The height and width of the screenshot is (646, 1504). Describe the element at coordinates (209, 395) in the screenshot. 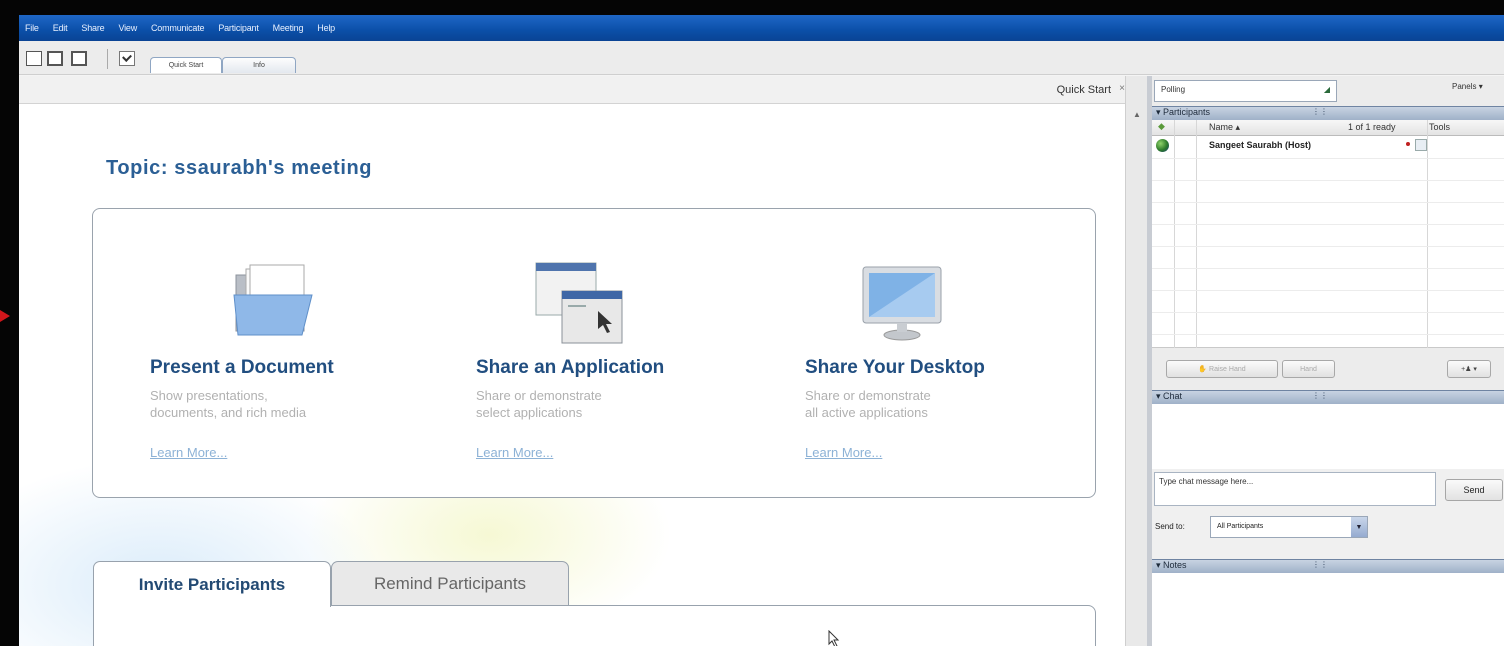

I see `present-document-desc-line1: Show presentations,` at that location.